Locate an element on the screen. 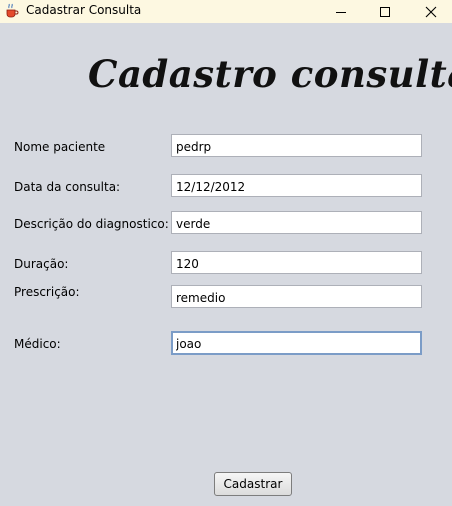 The height and width of the screenshot is (506, 452). duracao-label: Duração: is located at coordinates (41, 264).